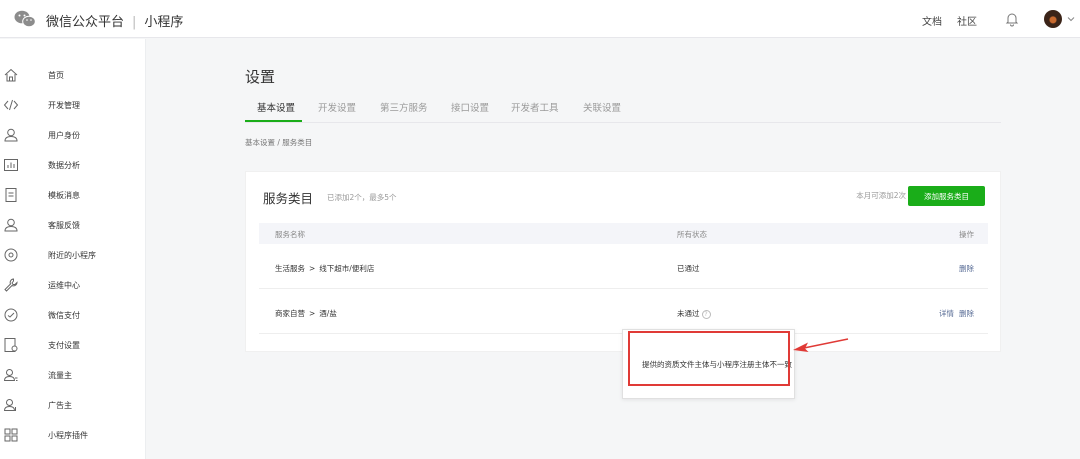 Image resolution: width=1080 pixels, height=459 pixels. I want to click on add-service-category-button: 添加服务类目, so click(946, 196).